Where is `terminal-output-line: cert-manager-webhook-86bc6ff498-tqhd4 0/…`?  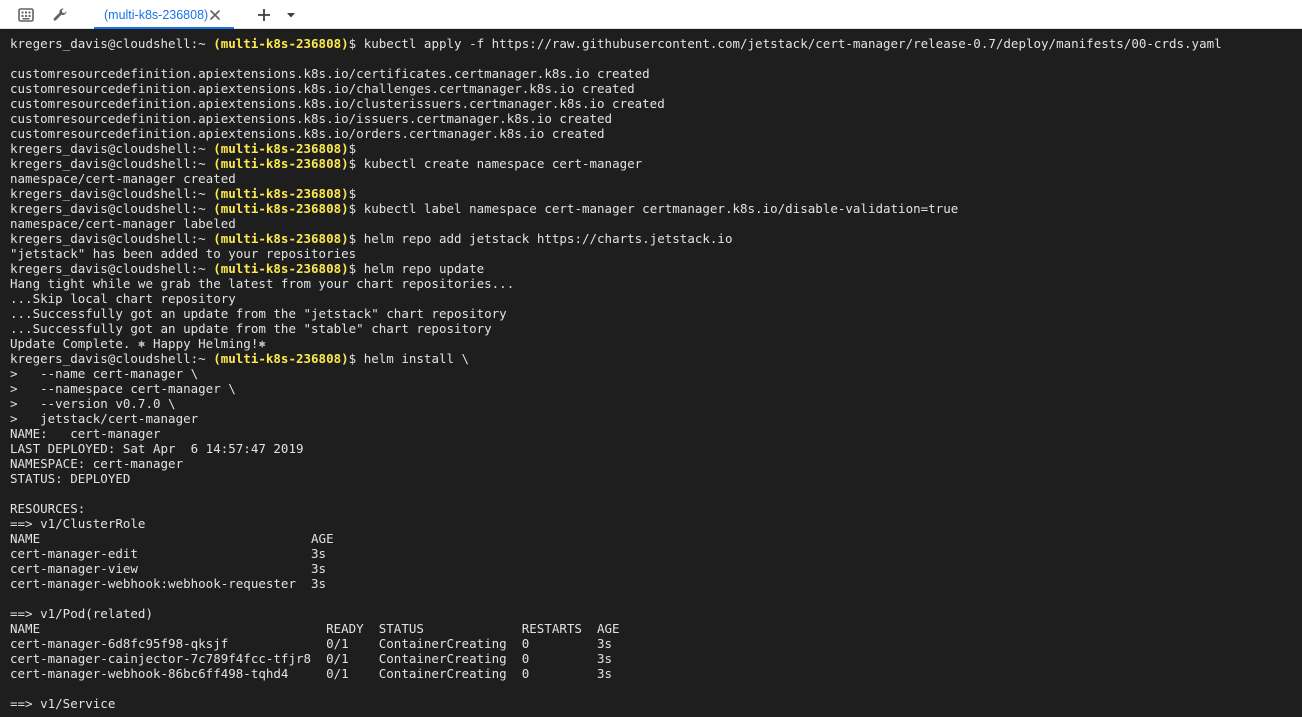
terminal-output-line: cert-manager-webhook-86bc6ff498-tqhd4 0/… is located at coordinates (311, 673).